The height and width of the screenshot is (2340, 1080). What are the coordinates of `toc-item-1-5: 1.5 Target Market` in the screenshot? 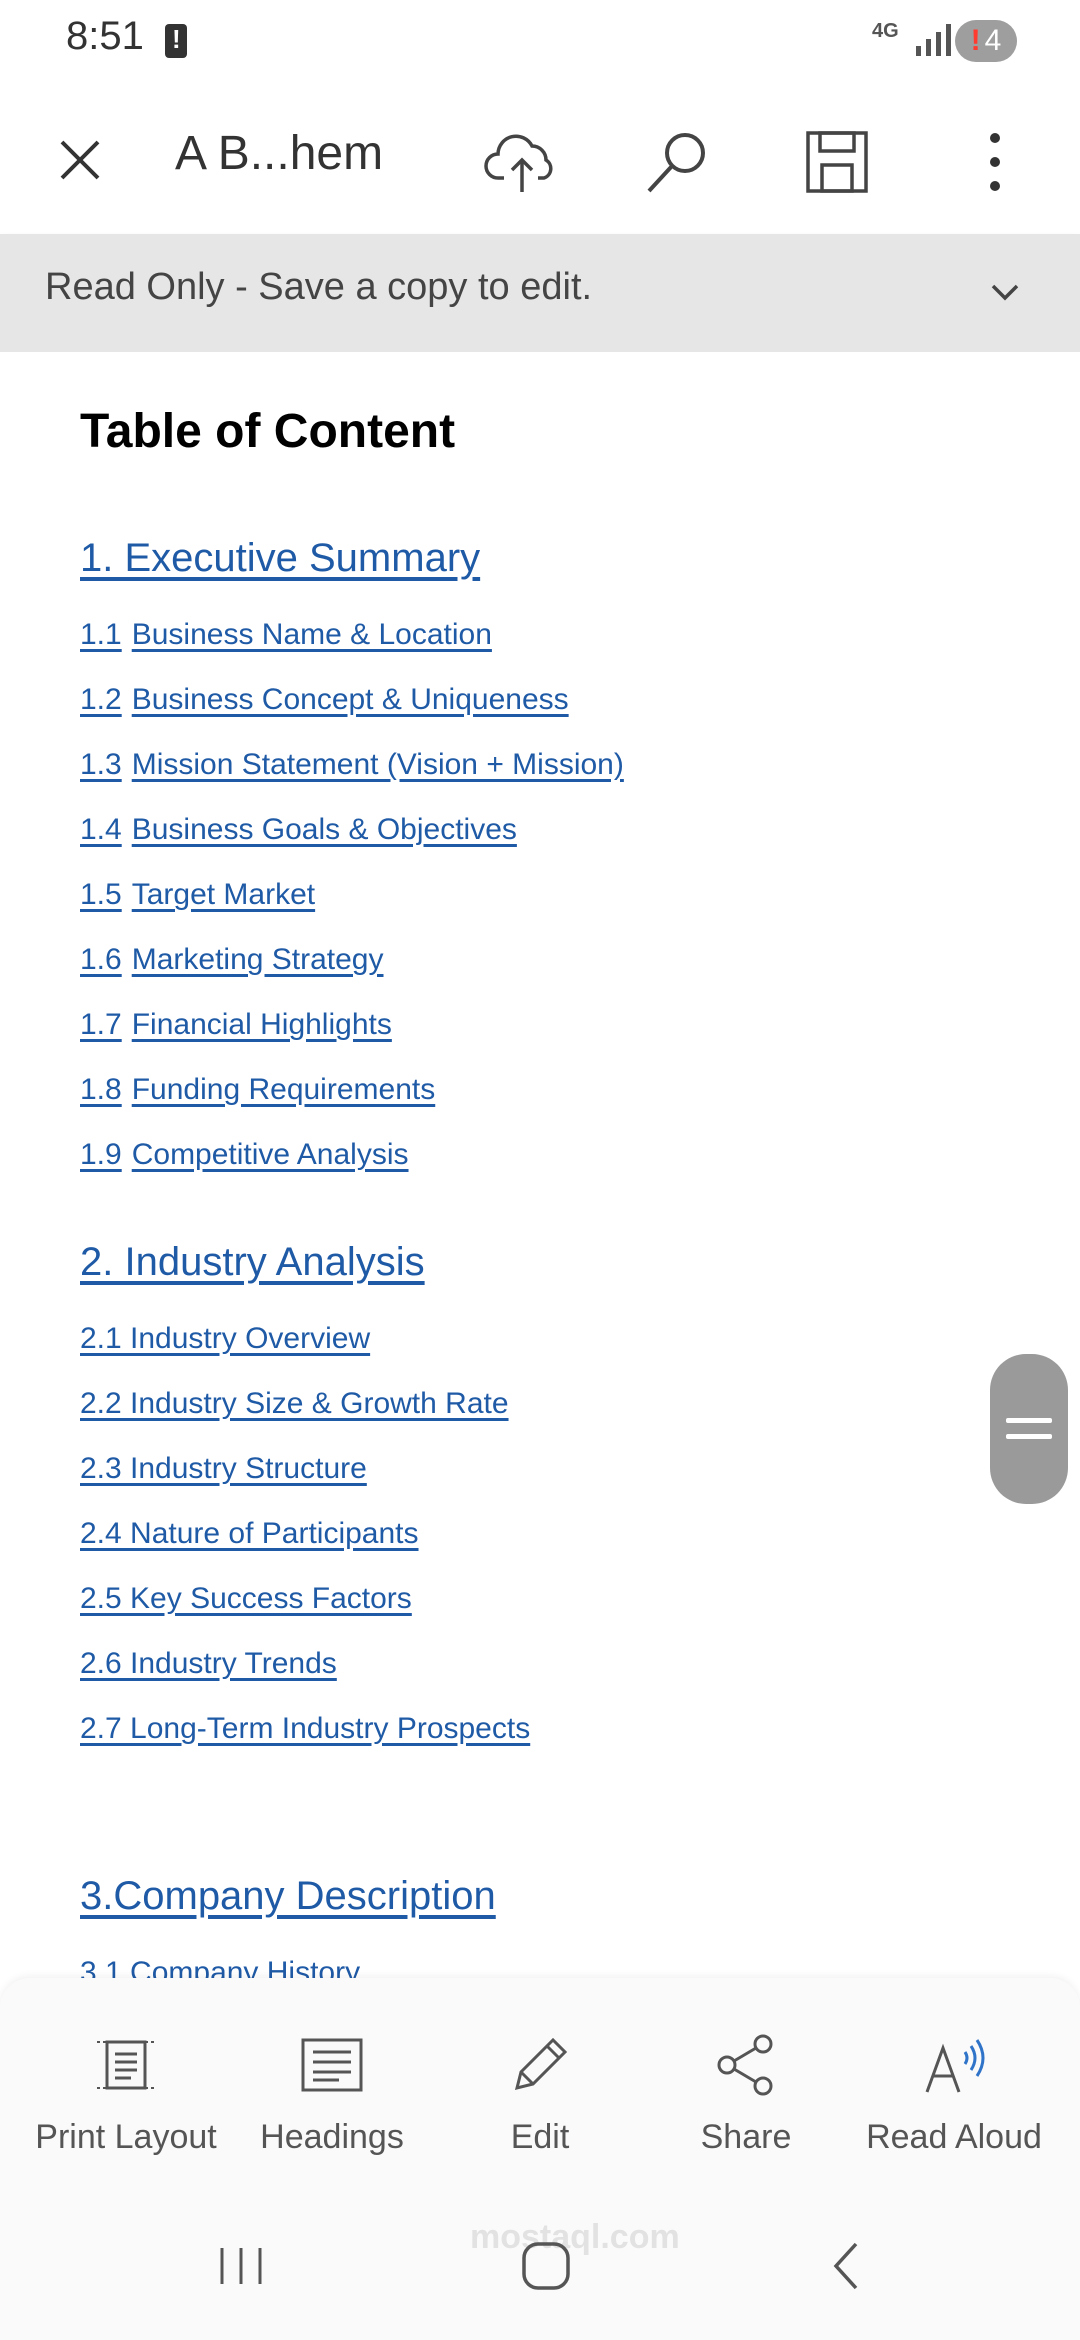 It's located at (197, 895).